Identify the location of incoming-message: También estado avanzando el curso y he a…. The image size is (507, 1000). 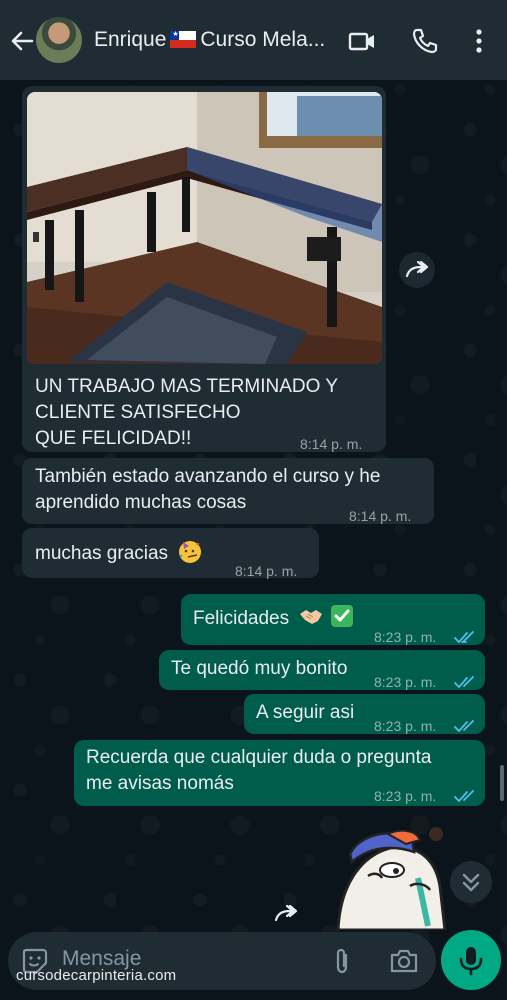
(228, 491).